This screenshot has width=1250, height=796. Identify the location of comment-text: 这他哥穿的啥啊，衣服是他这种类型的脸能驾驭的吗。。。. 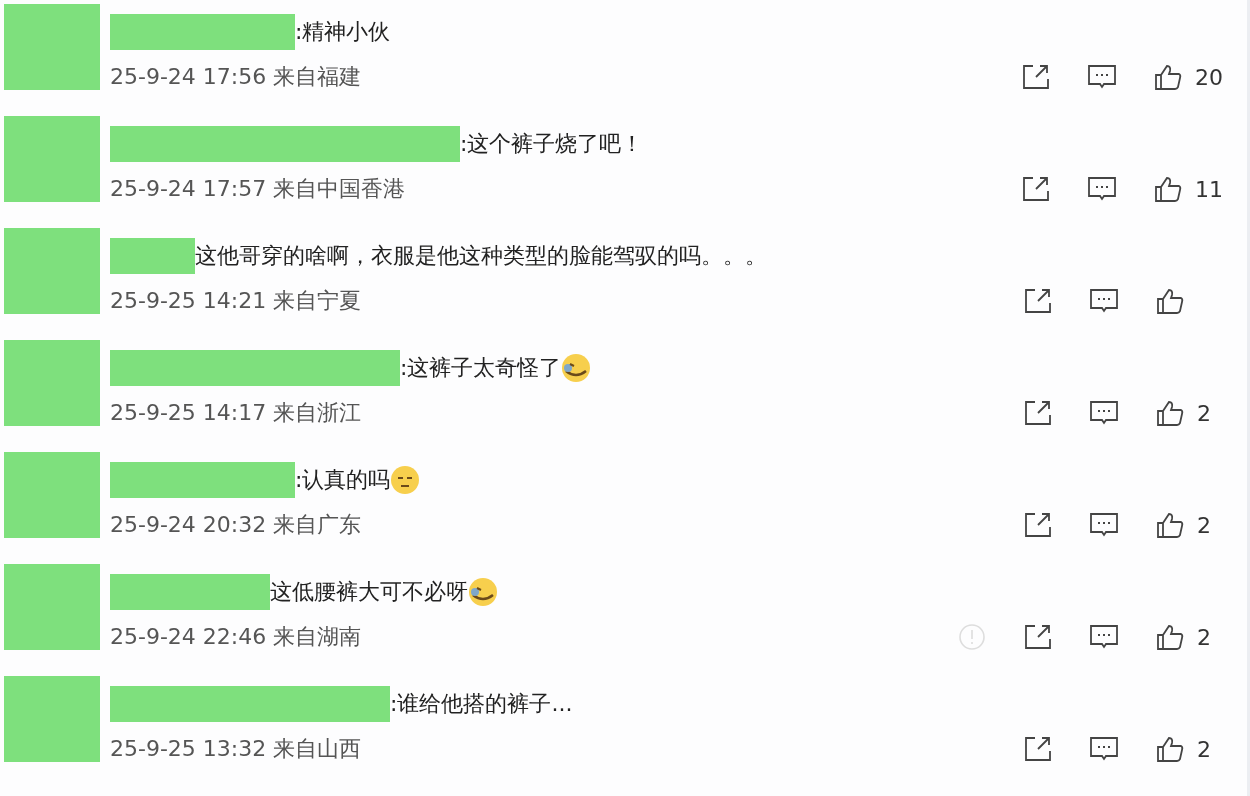
(481, 256).